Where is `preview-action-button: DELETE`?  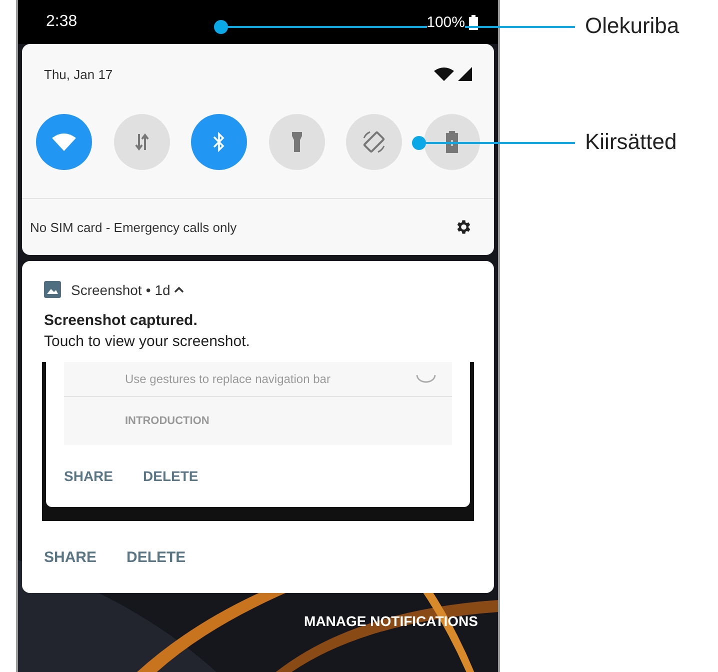
preview-action-button: DELETE is located at coordinates (170, 476).